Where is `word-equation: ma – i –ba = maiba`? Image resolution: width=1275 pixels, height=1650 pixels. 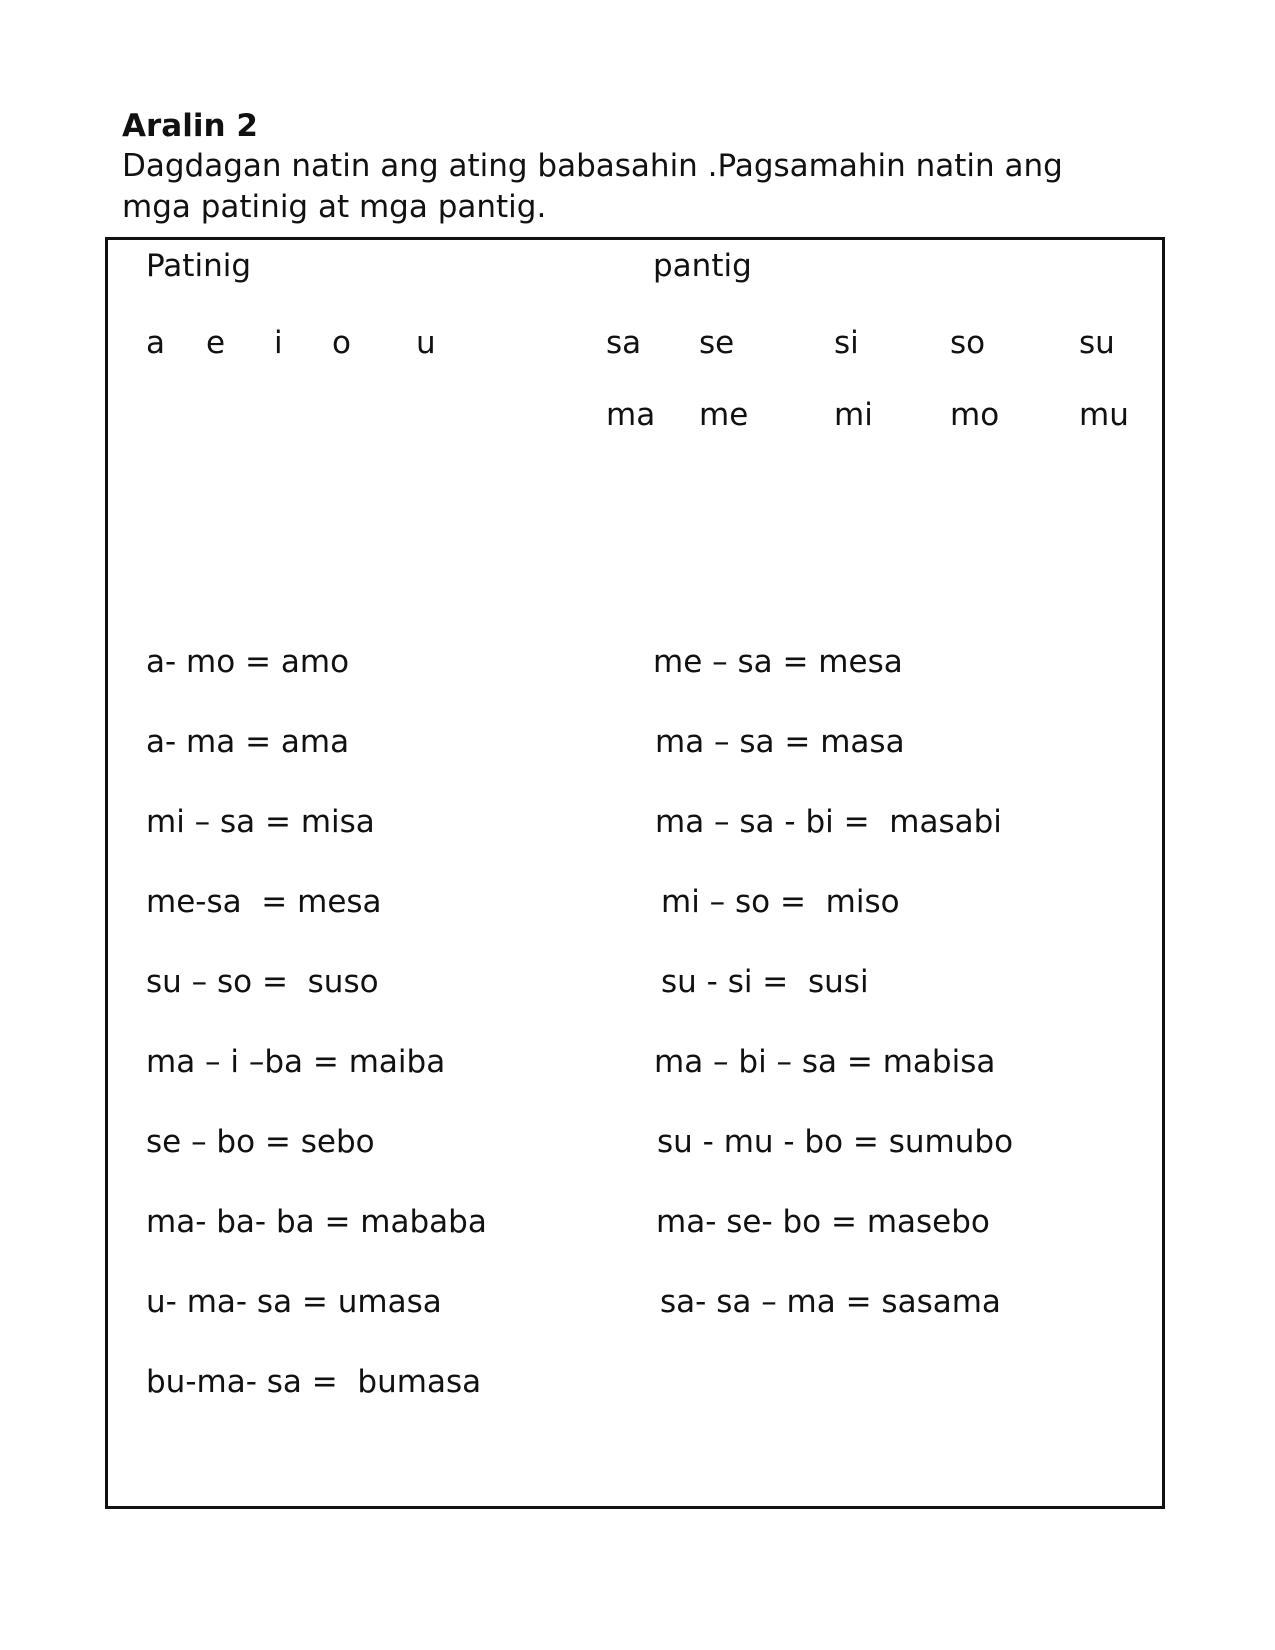
word-equation: ma – i –ba = maiba is located at coordinates (296, 1062).